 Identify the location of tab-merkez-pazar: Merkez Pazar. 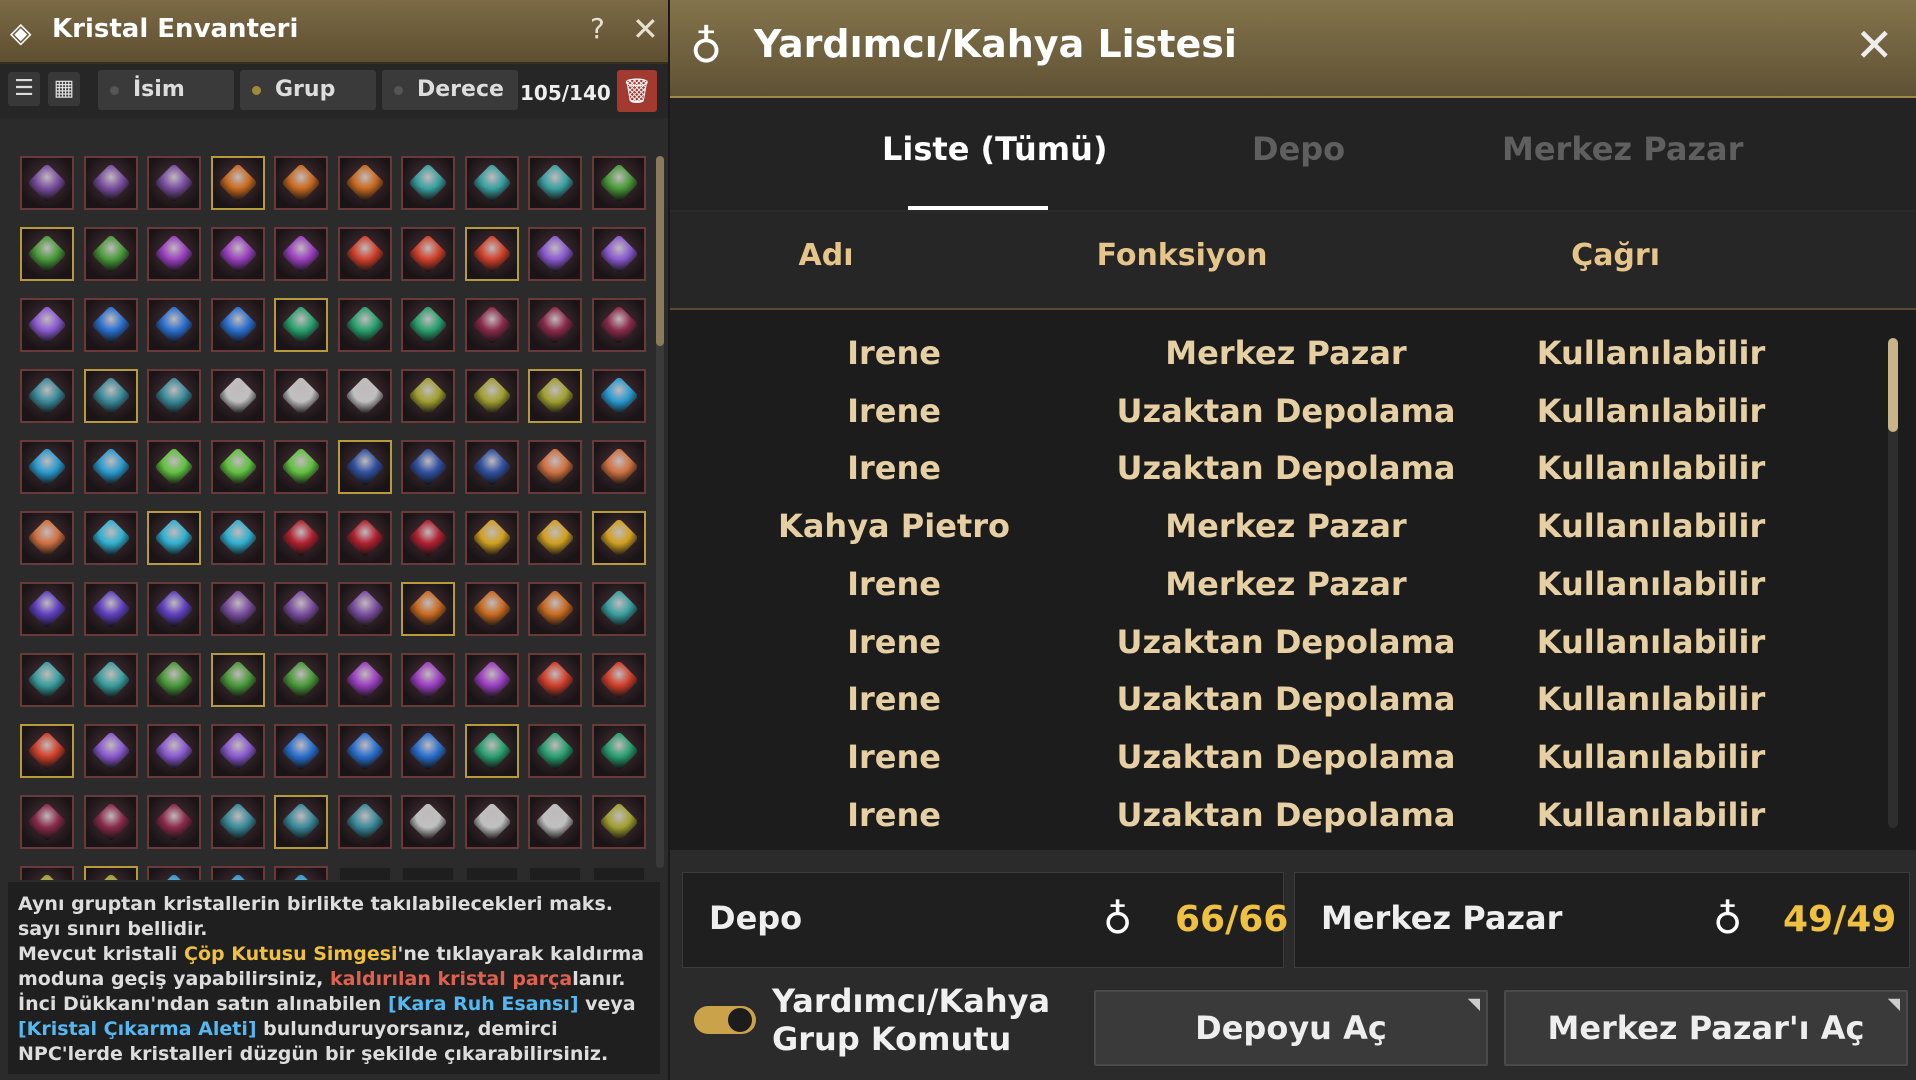
(1622, 149).